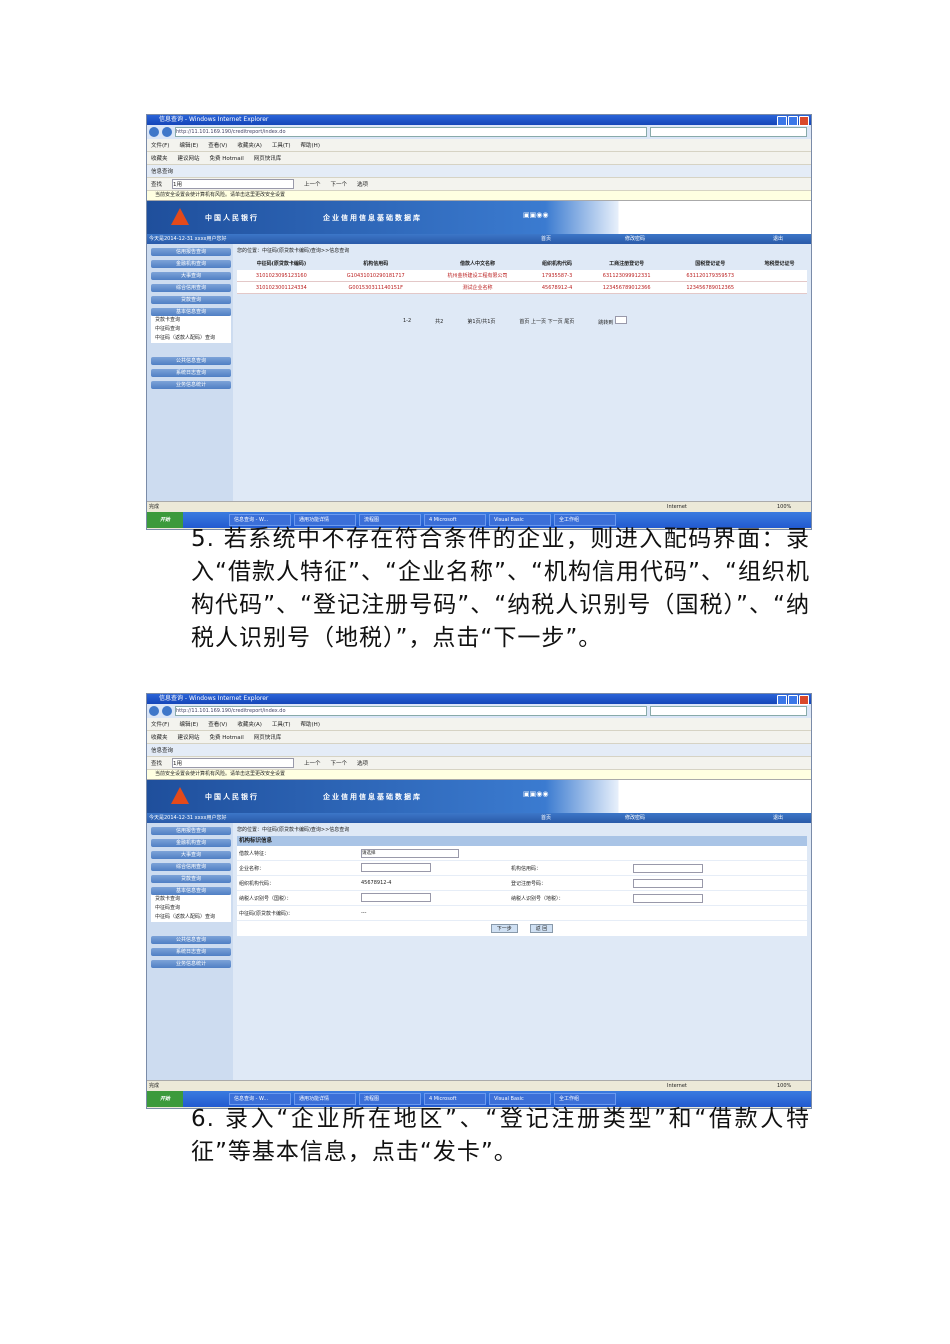 Image resolution: width=950 pixels, height=1344 pixels. What do you see at coordinates (281, 287) in the screenshot?
I see `cell: 3101023001124334` at bounding box center [281, 287].